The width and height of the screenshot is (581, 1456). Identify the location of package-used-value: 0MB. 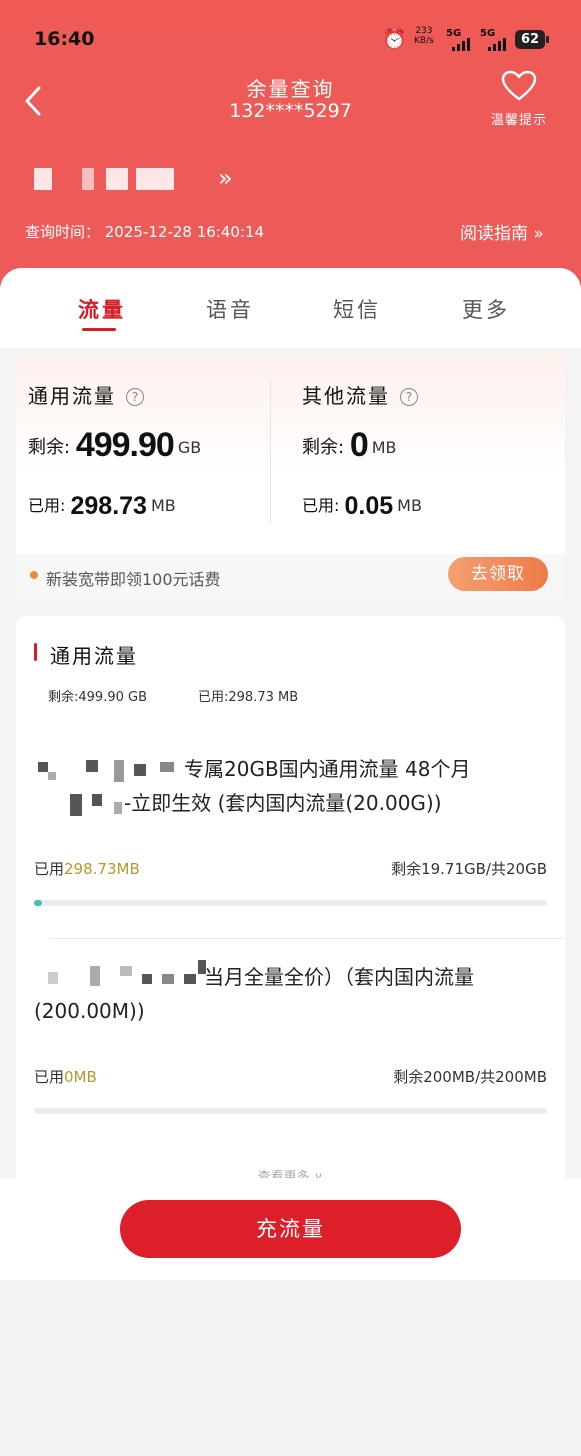
(80, 1077).